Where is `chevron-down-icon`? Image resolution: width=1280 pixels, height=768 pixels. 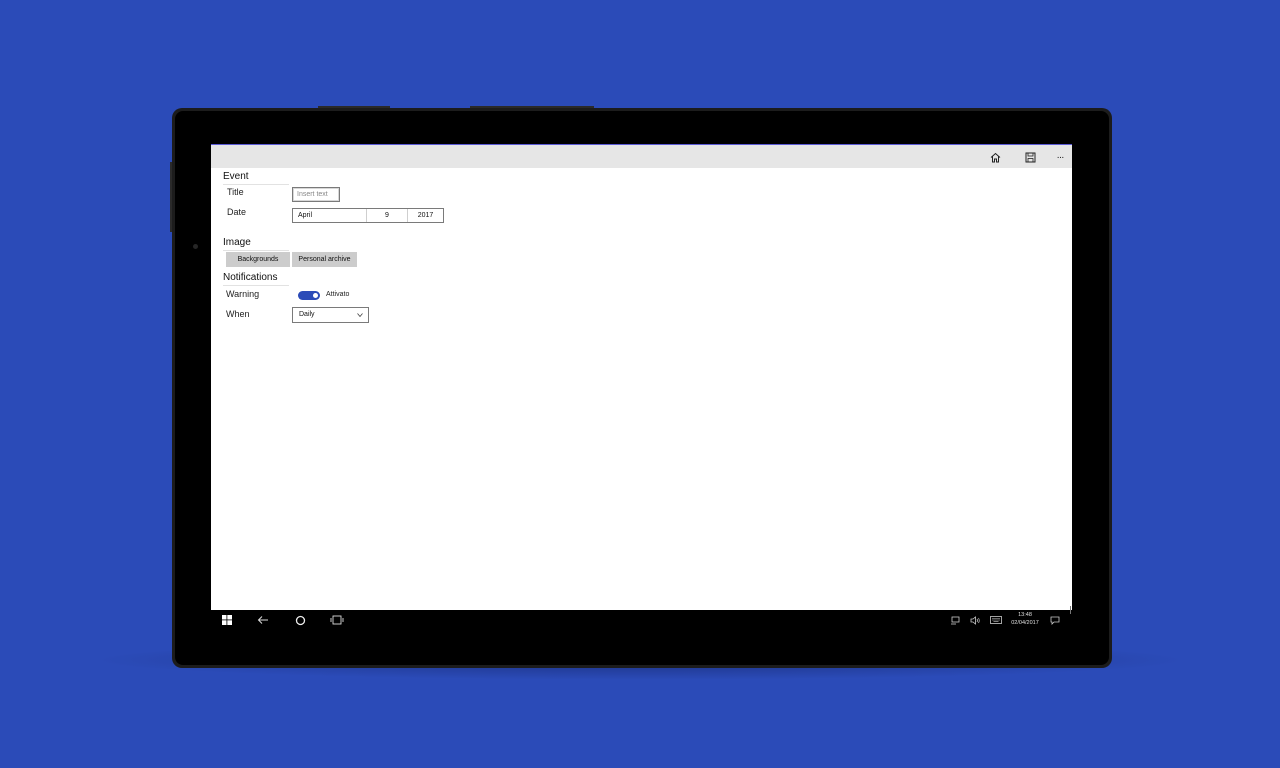 chevron-down-icon is located at coordinates (360, 315).